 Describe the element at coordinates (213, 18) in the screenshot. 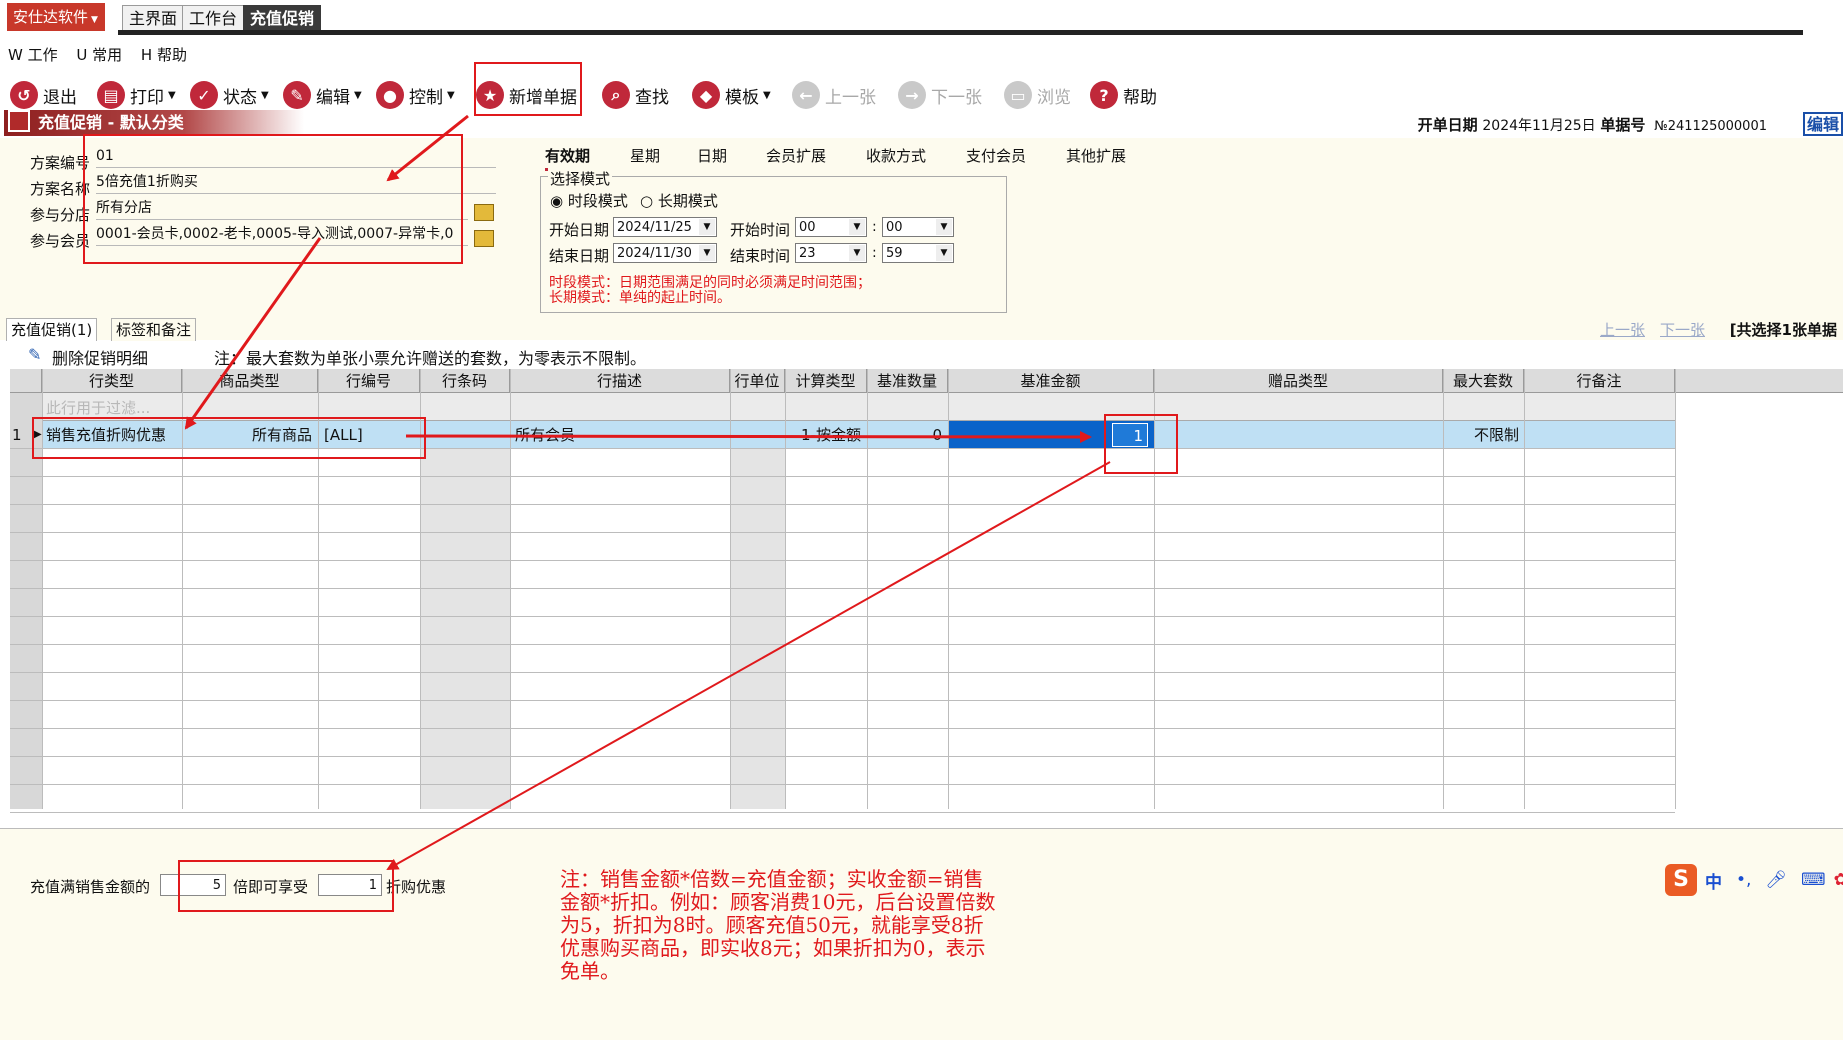

I see `tab-workbench: 工作台` at that location.